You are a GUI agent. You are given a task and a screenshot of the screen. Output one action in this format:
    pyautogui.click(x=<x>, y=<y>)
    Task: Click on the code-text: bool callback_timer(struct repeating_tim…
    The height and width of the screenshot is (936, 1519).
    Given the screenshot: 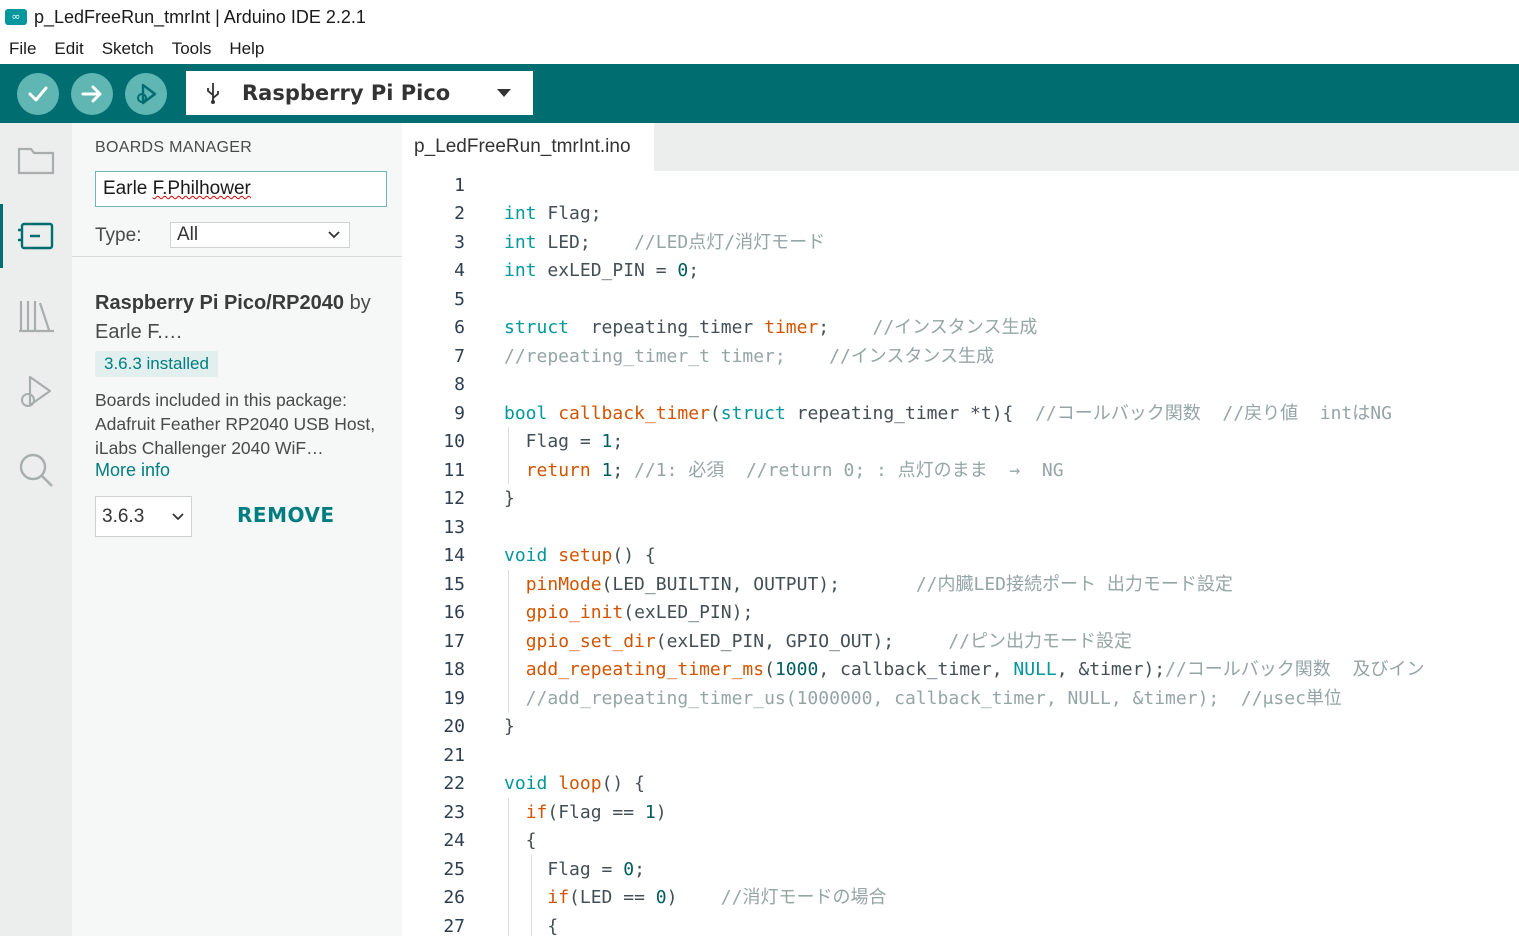 What is the action you would take?
    pyautogui.click(x=948, y=414)
    